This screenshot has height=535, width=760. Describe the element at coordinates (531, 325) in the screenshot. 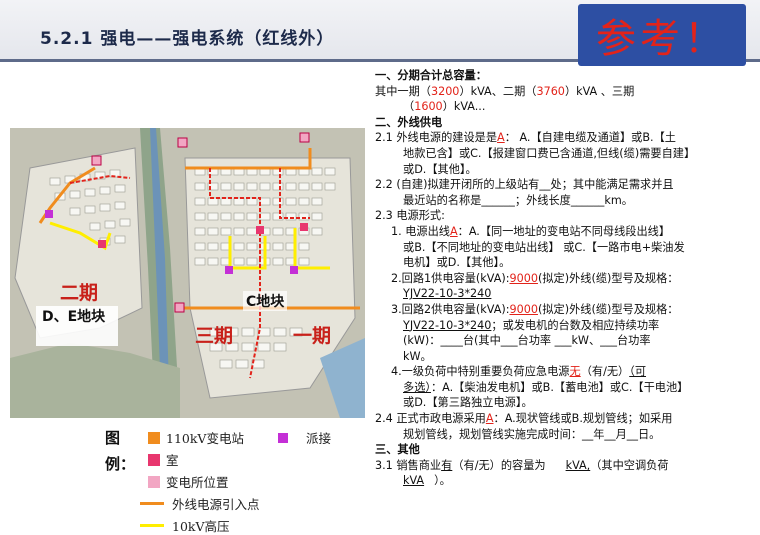

I see `item-2-3-3-line2: YJV22-10-3*240；或发电机的台数及相应持续功率` at that location.